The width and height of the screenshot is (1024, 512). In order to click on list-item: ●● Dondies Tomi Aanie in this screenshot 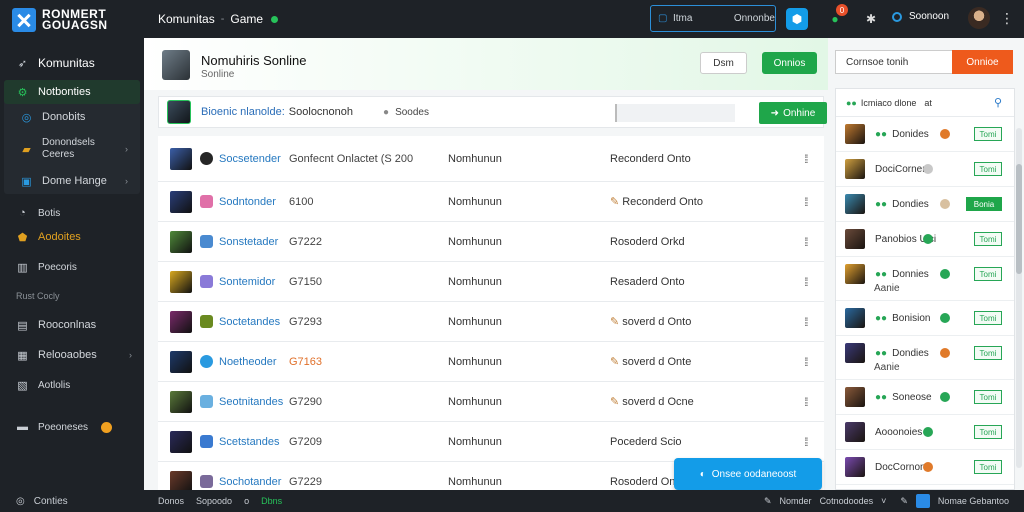, I will do `click(925, 358)`.